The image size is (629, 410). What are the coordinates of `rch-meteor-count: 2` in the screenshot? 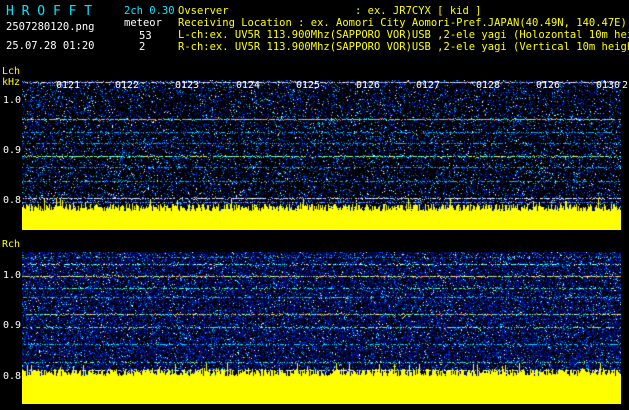 It's located at (142, 47).